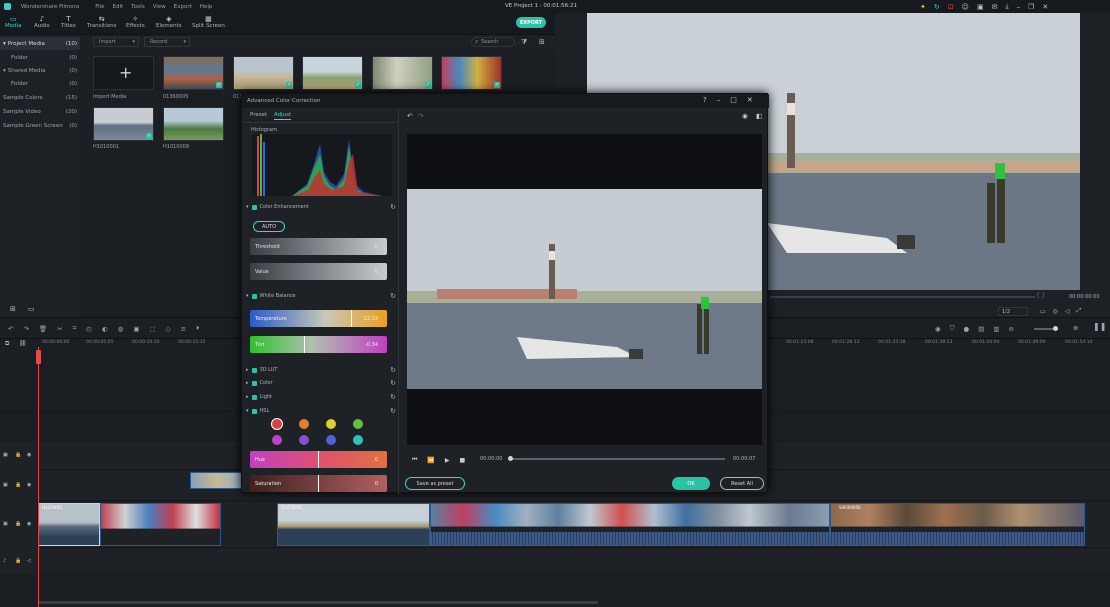 The width and height of the screenshot is (1110, 607). Describe the element at coordinates (40, 83) in the screenshot. I see `library-item-shared-folder: Folder (0)` at that location.